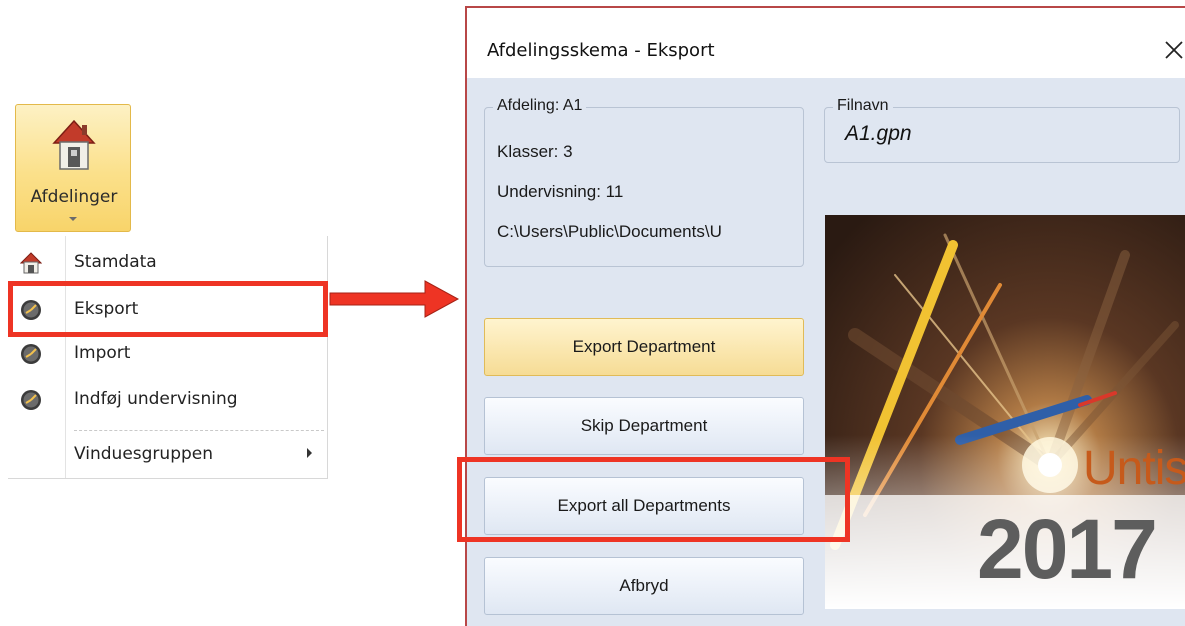 Image resolution: width=1185 pixels, height=626 pixels. I want to click on untis-brand-text: Untis, so click(1134, 468).